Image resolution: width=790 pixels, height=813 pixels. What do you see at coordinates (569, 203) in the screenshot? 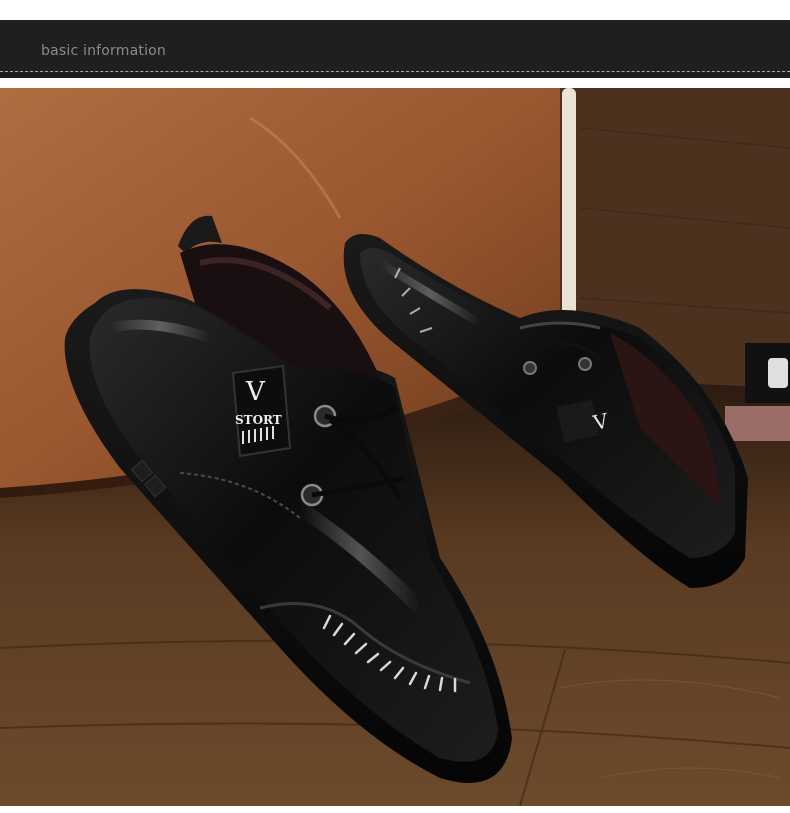
I see `white-cord` at bounding box center [569, 203].